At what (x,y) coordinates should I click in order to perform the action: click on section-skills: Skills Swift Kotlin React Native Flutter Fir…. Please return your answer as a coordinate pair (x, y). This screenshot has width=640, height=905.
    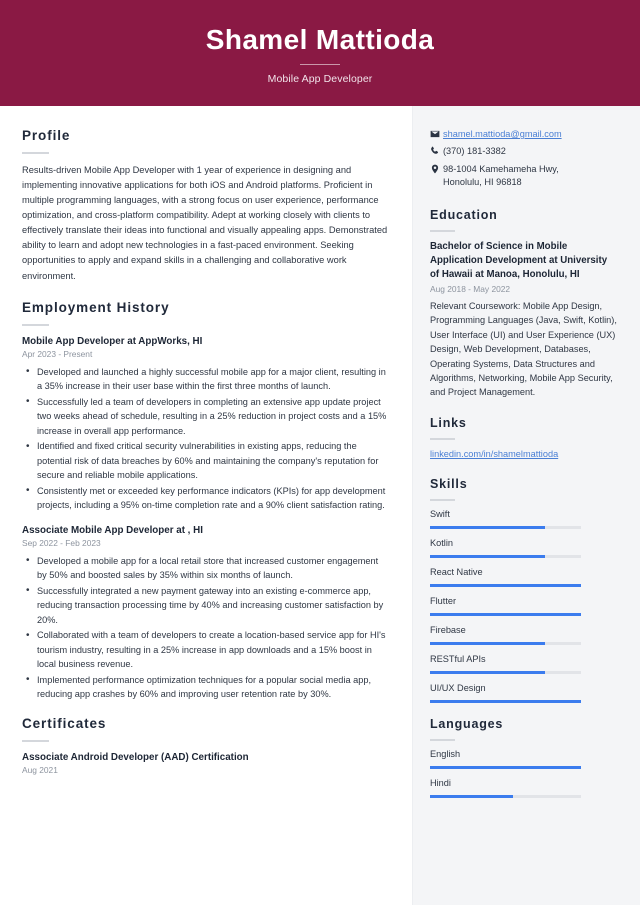
    Looking at the image, I should click on (524, 590).